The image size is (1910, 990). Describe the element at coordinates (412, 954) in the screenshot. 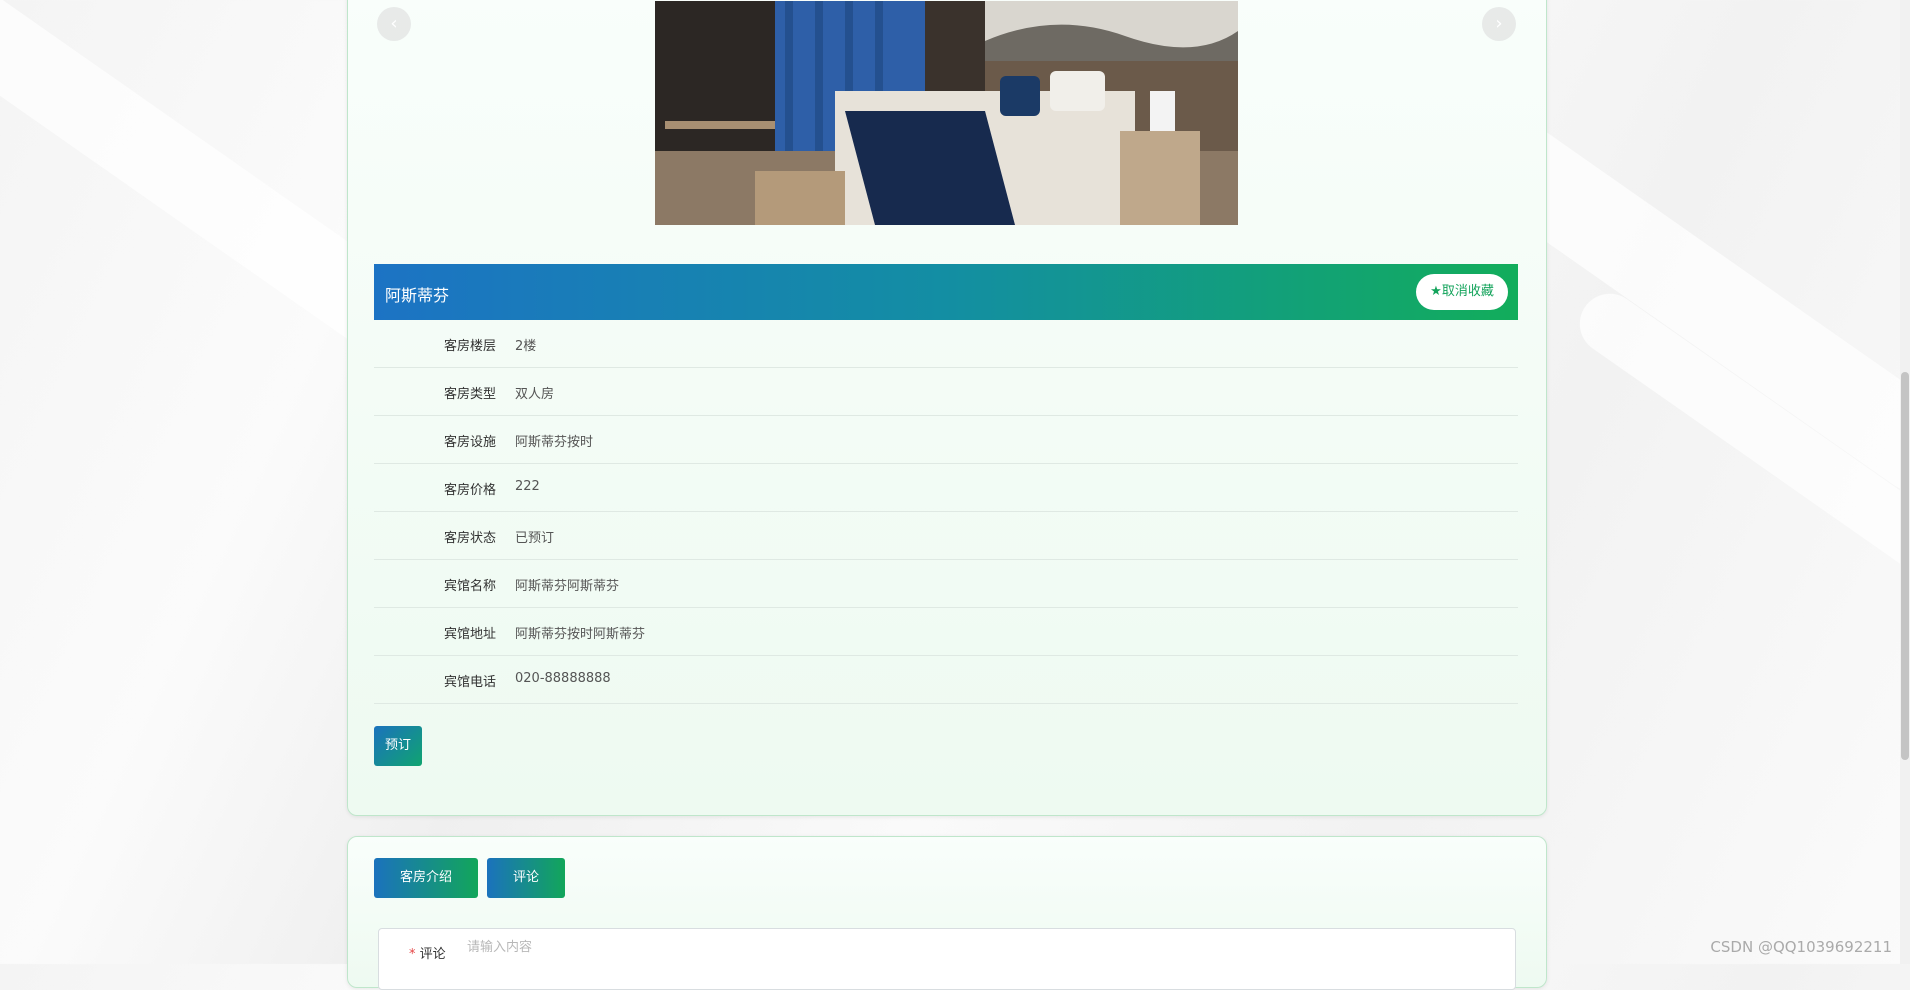

I see `required-mark: *` at that location.